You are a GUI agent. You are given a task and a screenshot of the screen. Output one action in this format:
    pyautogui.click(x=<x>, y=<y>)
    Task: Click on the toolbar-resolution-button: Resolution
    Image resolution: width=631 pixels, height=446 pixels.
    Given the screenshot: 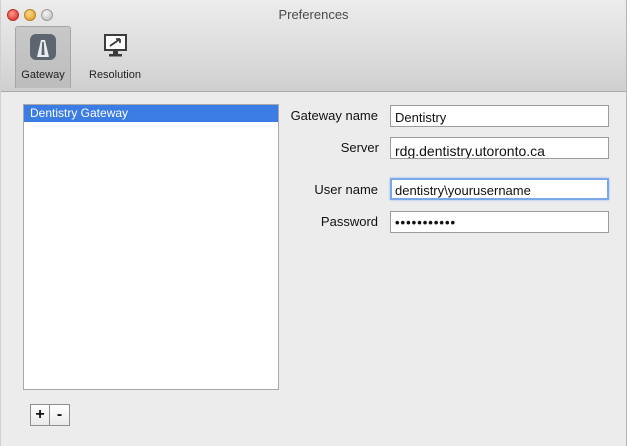 What is the action you would take?
    pyautogui.click(x=115, y=57)
    